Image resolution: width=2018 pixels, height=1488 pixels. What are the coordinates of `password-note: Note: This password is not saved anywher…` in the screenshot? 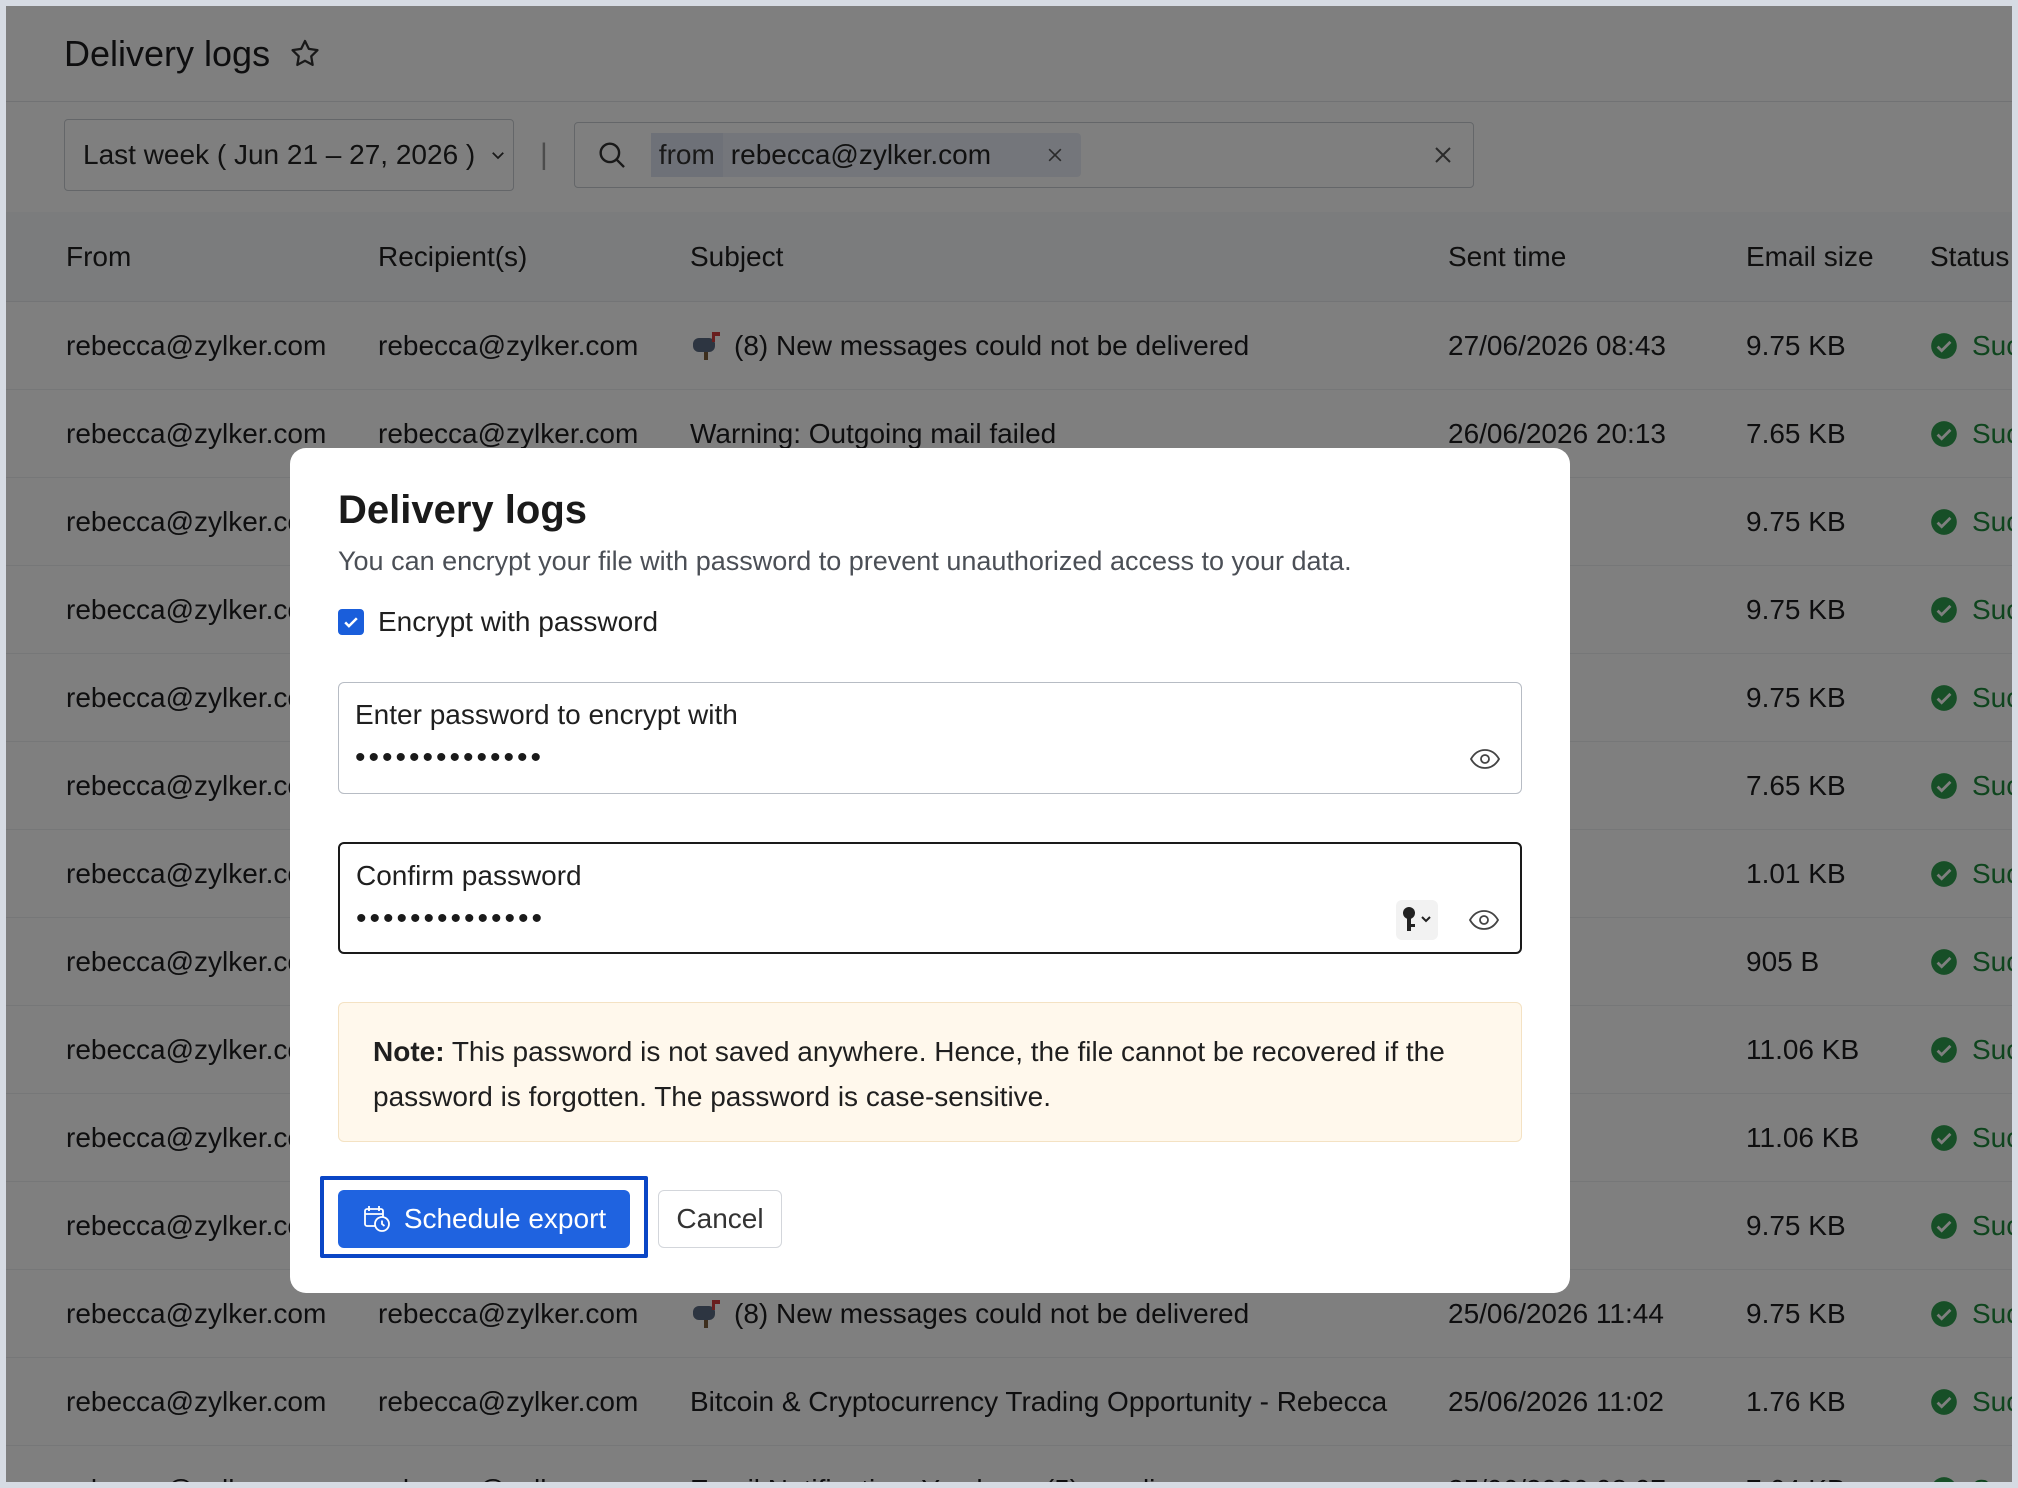 It's located at (930, 1072).